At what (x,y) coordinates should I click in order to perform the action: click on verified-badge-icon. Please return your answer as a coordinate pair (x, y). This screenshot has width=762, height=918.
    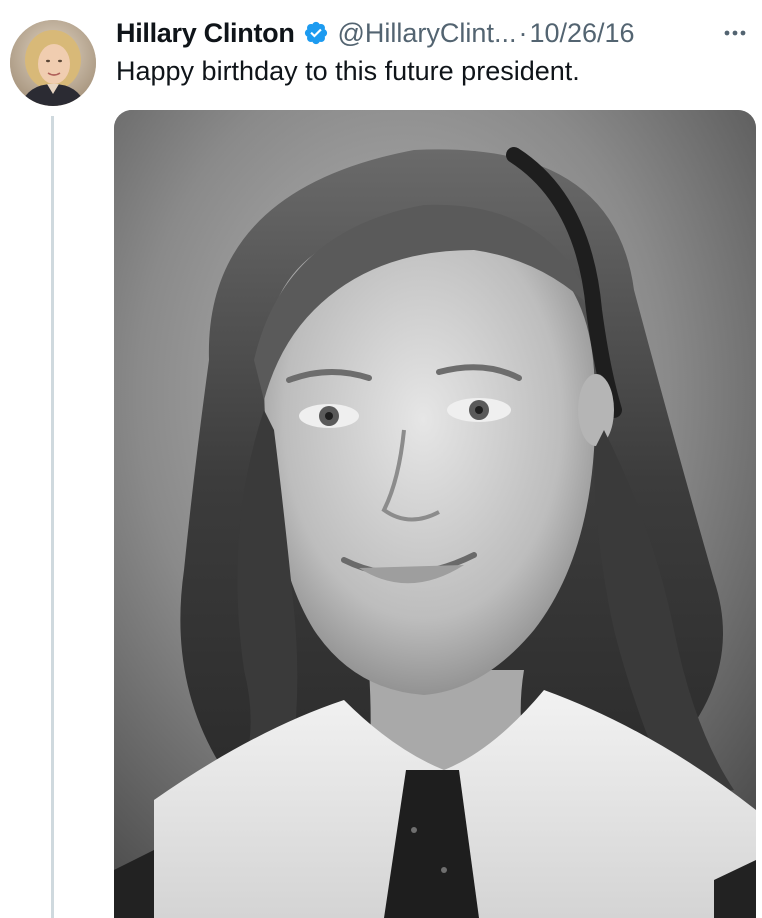
    Looking at the image, I should click on (316, 33).